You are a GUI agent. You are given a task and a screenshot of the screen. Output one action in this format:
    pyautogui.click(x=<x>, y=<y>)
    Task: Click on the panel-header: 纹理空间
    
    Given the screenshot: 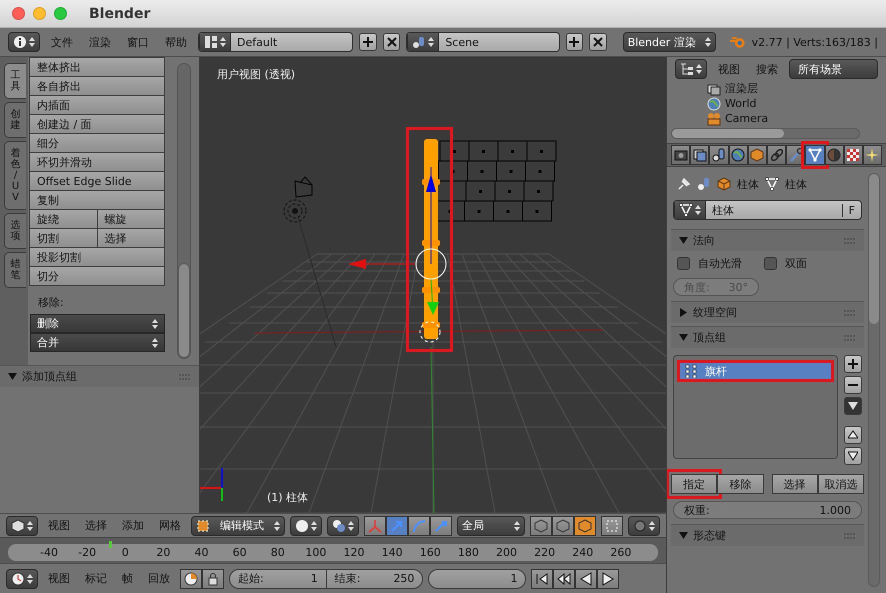 What is the action you would take?
    pyautogui.click(x=767, y=312)
    